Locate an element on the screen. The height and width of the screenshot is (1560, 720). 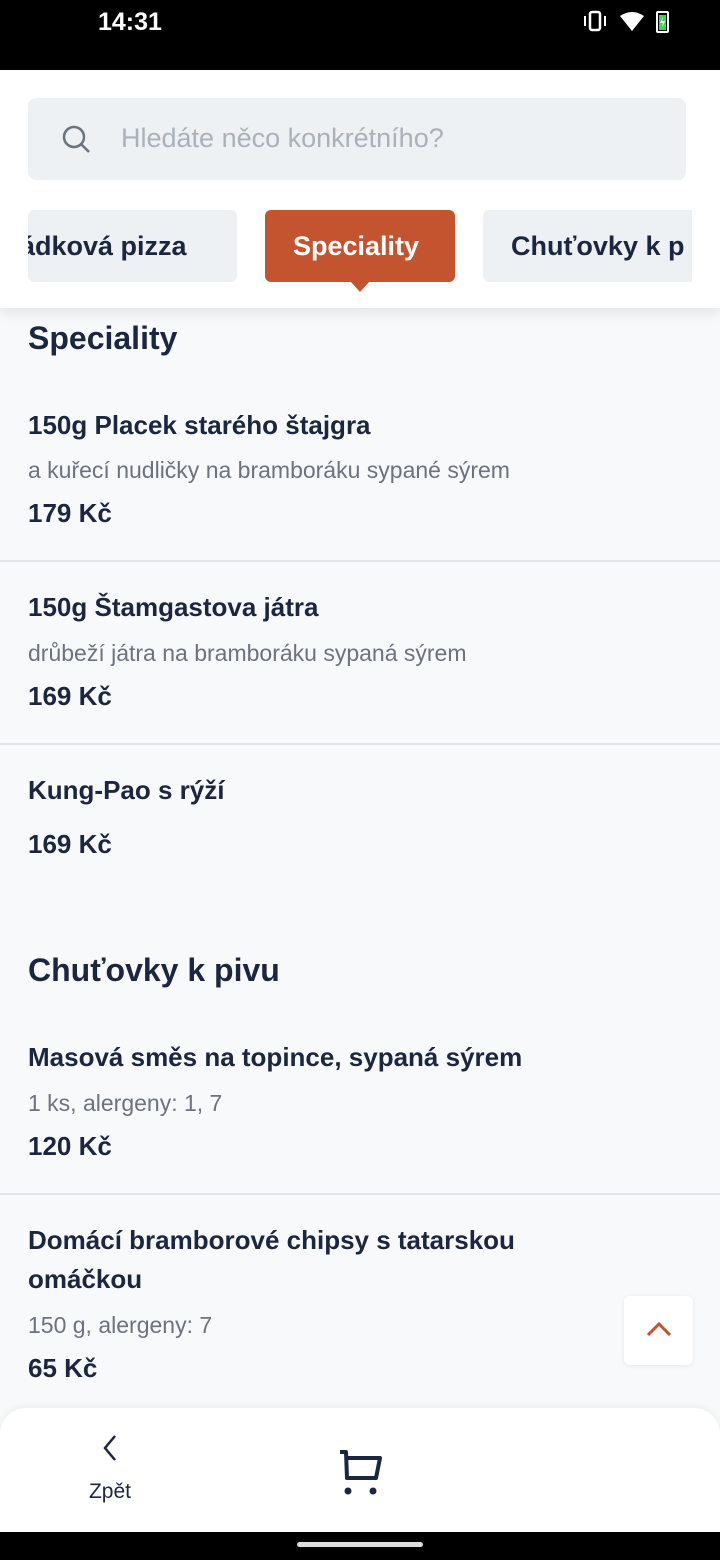
section-title: Speciality is located at coordinates (103, 338).